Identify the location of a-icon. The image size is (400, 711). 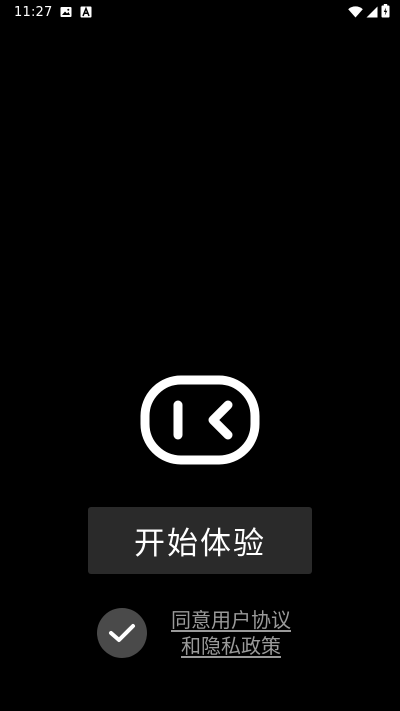
(86, 12).